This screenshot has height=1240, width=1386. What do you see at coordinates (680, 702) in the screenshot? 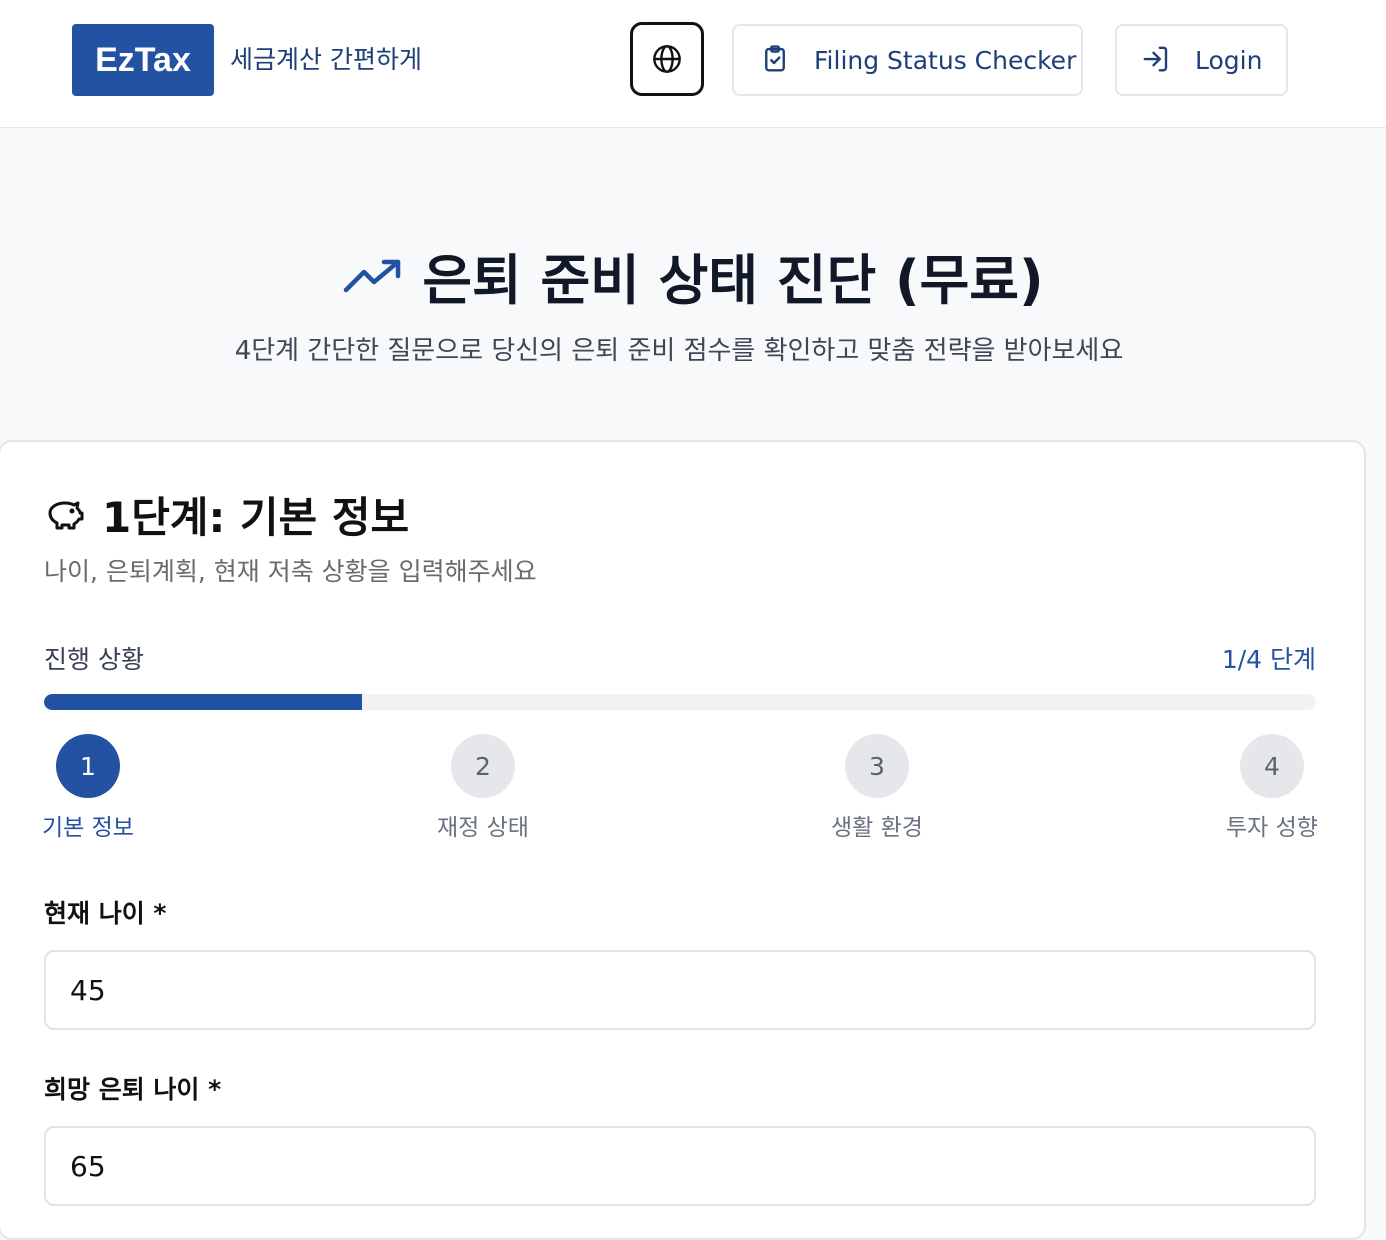
I see `progress-bar` at bounding box center [680, 702].